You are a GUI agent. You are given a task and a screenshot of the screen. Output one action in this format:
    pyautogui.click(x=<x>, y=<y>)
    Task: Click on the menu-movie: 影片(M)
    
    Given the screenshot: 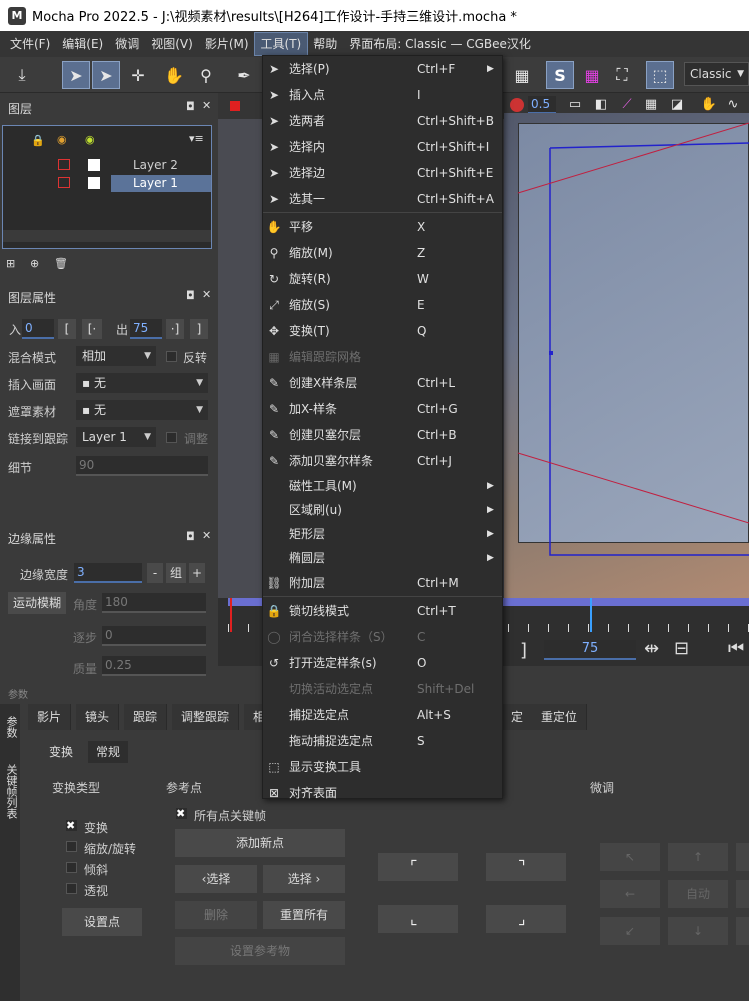 What is the action you would take?
    pyautogui.click(x=227, y=44)
    